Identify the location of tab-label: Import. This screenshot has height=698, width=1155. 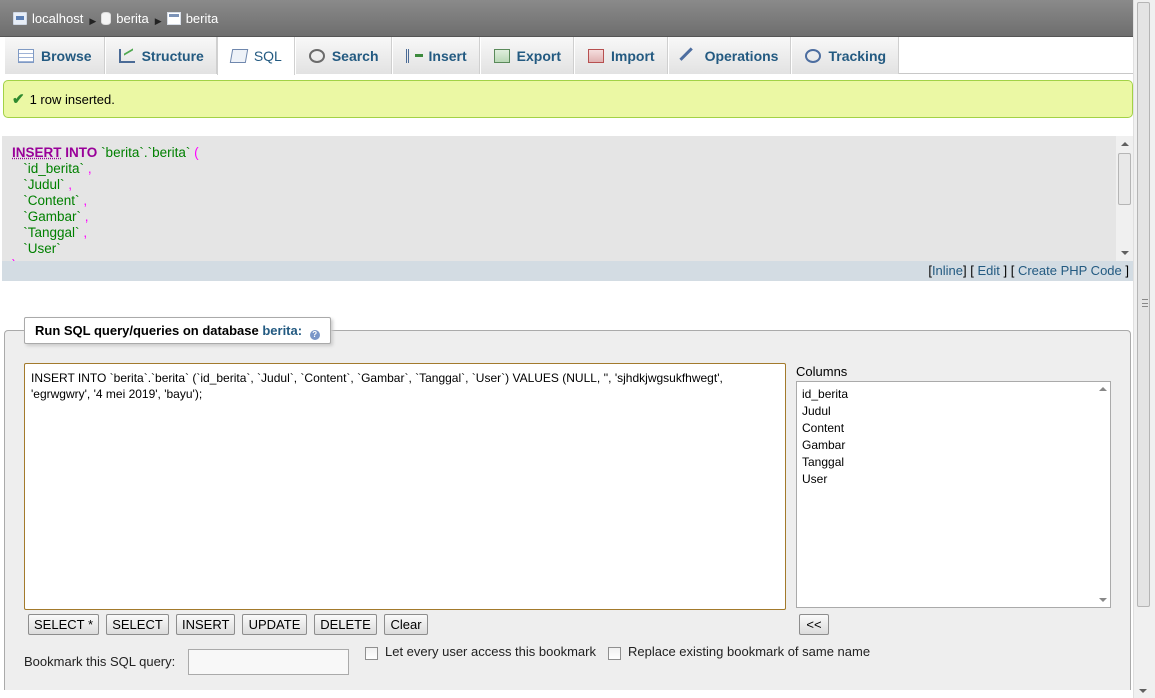
(633, 55).